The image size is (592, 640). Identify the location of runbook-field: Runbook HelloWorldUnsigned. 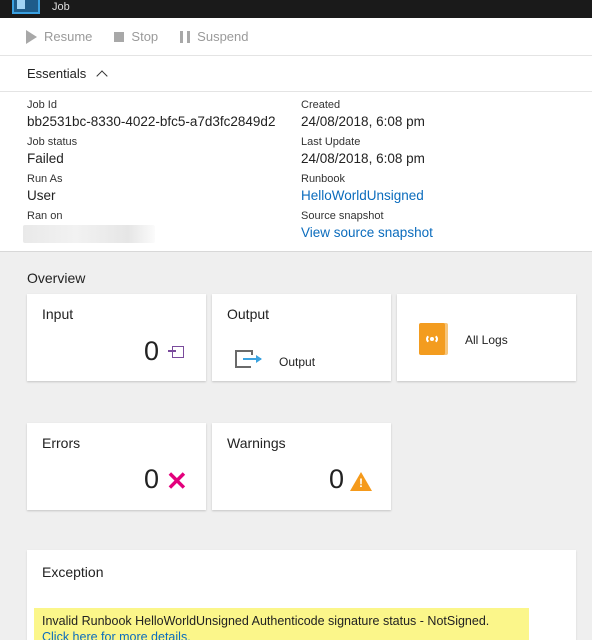
(367, 190).